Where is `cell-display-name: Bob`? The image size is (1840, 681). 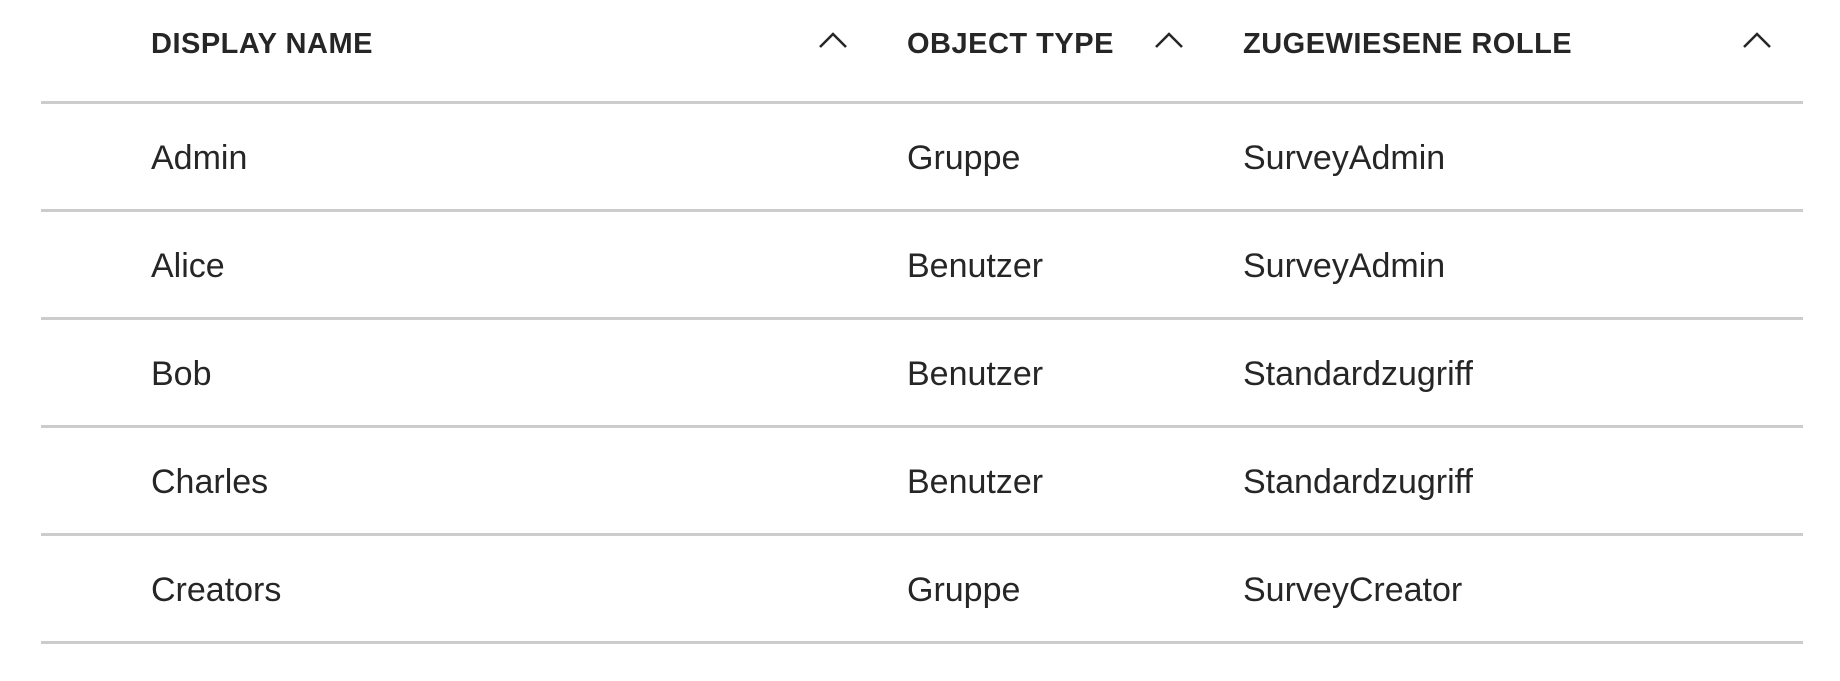 cell-display-name: Bob is located at coordinates (181, 373).